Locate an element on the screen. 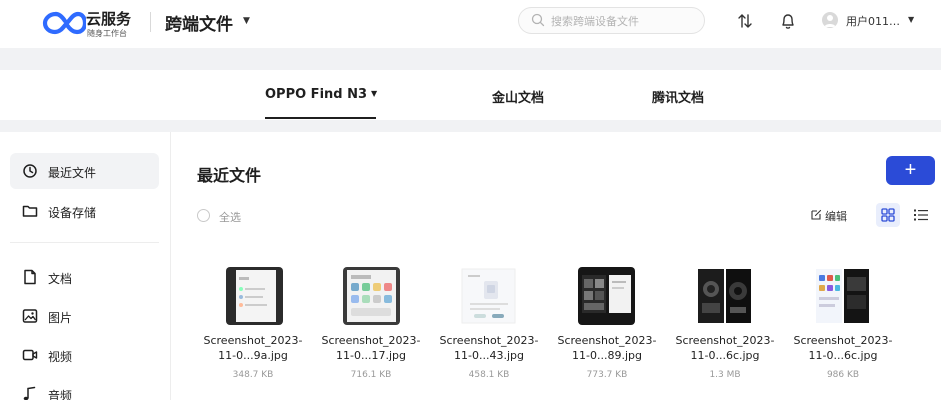  sidebar-item-label: 设备存储 is located at coordinates (72, 213).